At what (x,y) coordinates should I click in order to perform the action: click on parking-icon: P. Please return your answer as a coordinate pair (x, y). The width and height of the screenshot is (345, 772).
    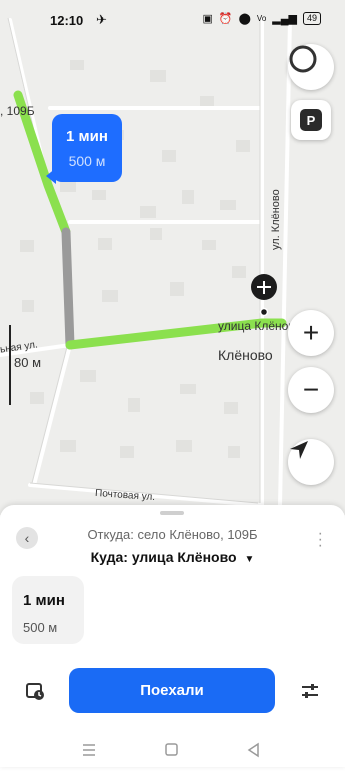
    Looking at the image, I should click on (311, 120).